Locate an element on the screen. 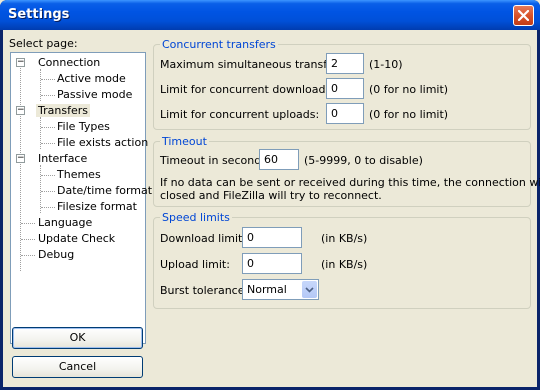  tree-item-file-exists-action: File exists action is located at coordinates (102, 143).